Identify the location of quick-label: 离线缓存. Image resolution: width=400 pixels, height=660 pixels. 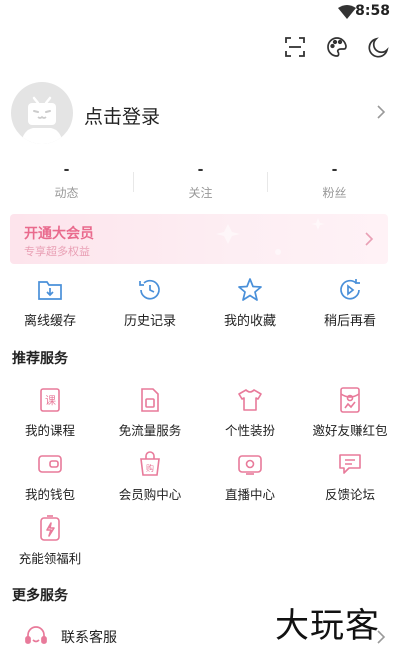
(49, 321).